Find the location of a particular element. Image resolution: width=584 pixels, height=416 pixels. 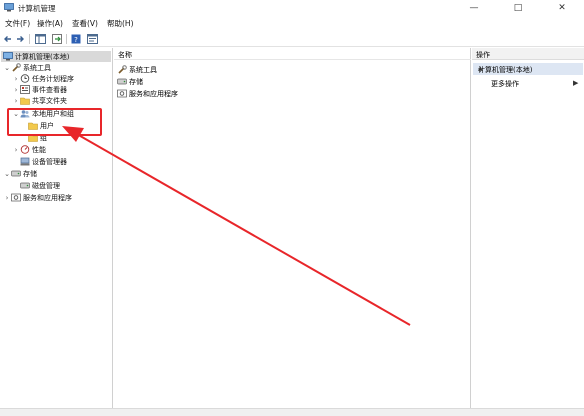

back-button is located at coordinates (8, 39).